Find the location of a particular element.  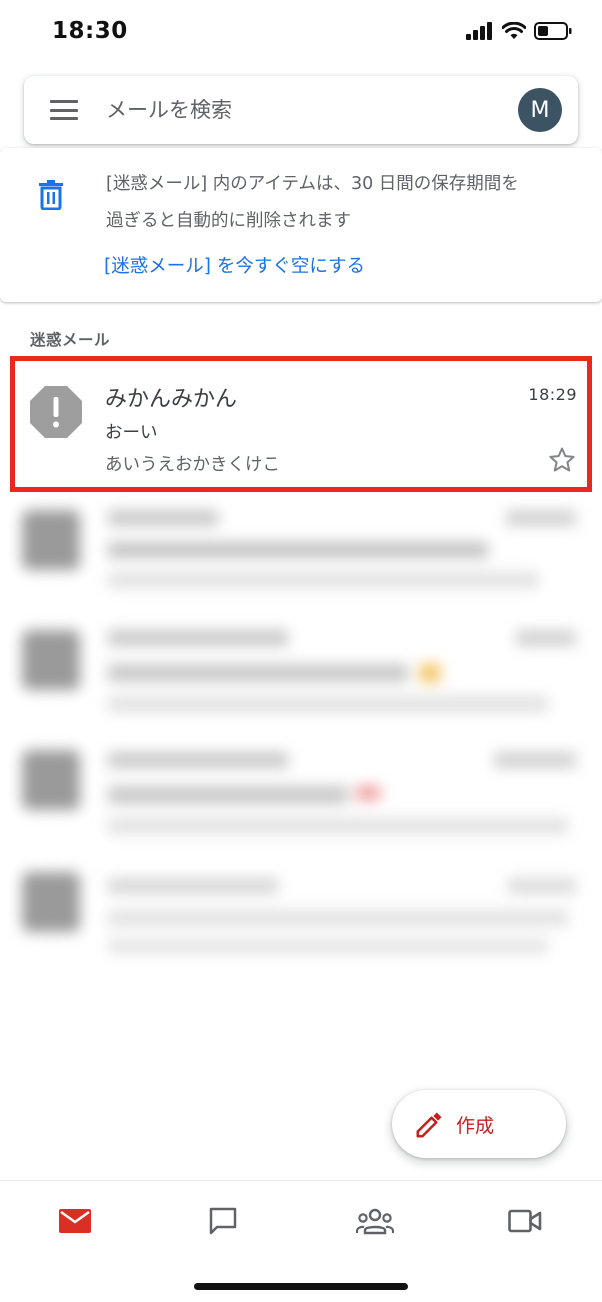

mail-row: みかんみかん 18:29 おーい あいうえおかきくけこ is located at coordinates (301, 424).